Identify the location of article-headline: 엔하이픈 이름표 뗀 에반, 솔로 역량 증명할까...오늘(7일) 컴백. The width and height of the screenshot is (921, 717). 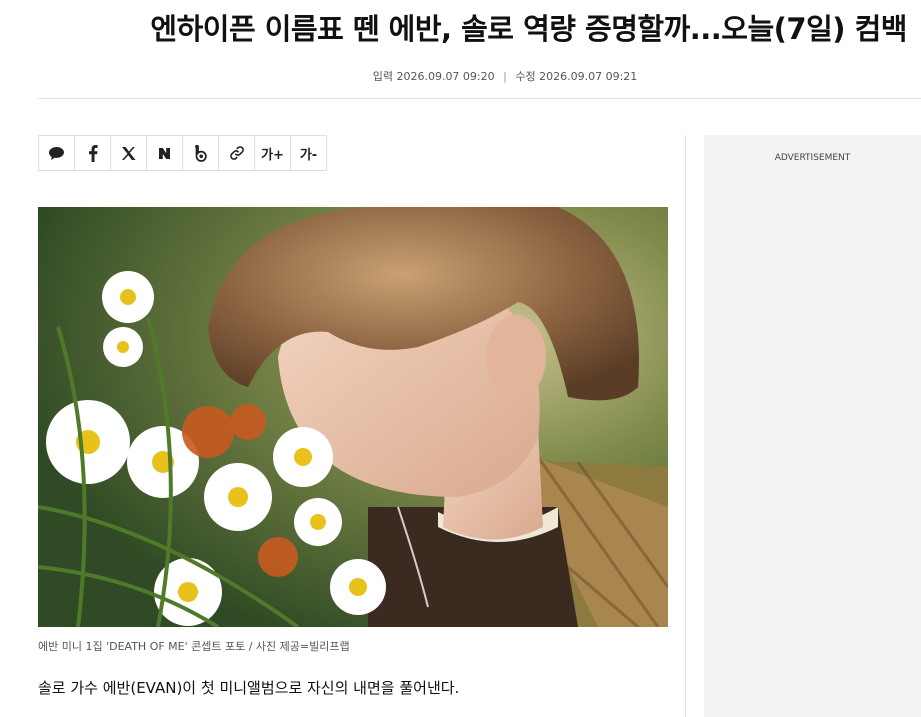
(528, 29).